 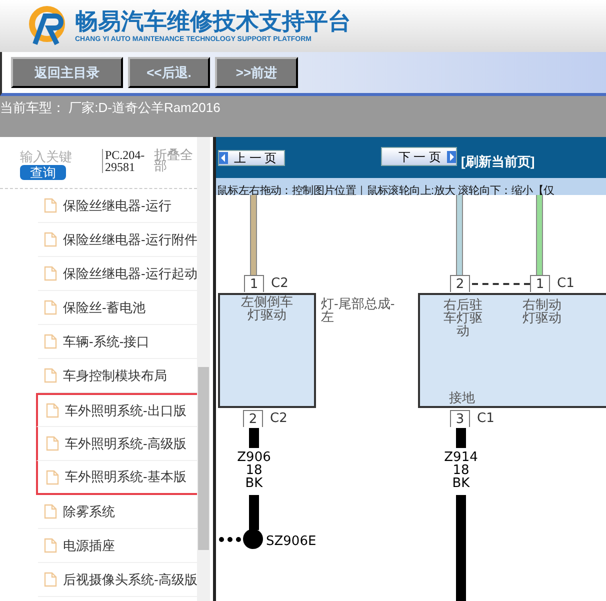 I want to click on previous-page-button: 上 一 页, so click(x=251, y=158).